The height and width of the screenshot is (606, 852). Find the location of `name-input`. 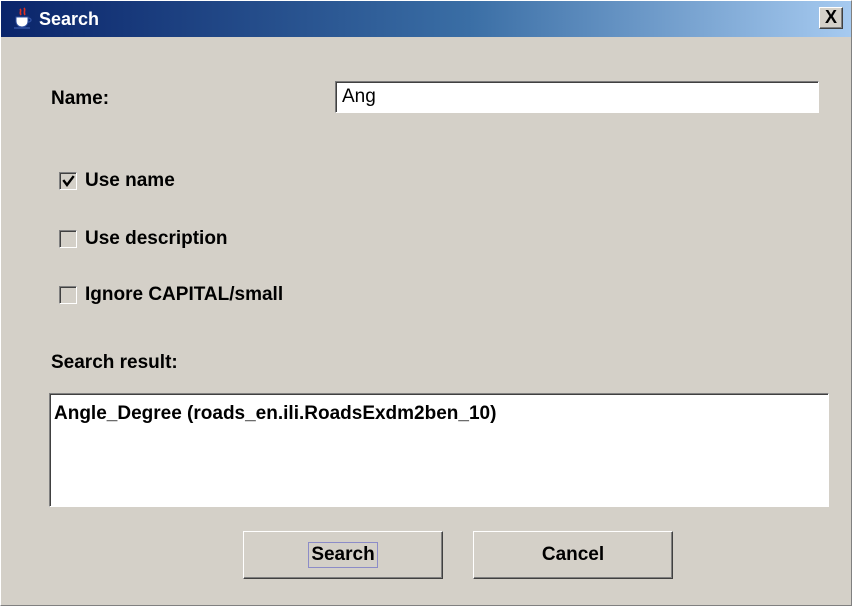

name-input is located at coordinates (577, 97).